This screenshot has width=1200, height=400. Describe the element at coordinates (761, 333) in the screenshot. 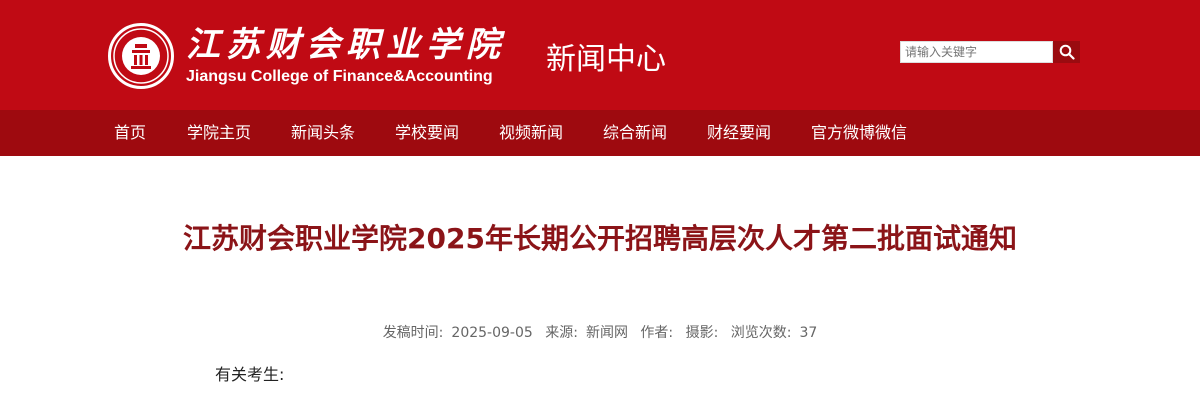

I see `views-label: 浏览次数:` at that location.